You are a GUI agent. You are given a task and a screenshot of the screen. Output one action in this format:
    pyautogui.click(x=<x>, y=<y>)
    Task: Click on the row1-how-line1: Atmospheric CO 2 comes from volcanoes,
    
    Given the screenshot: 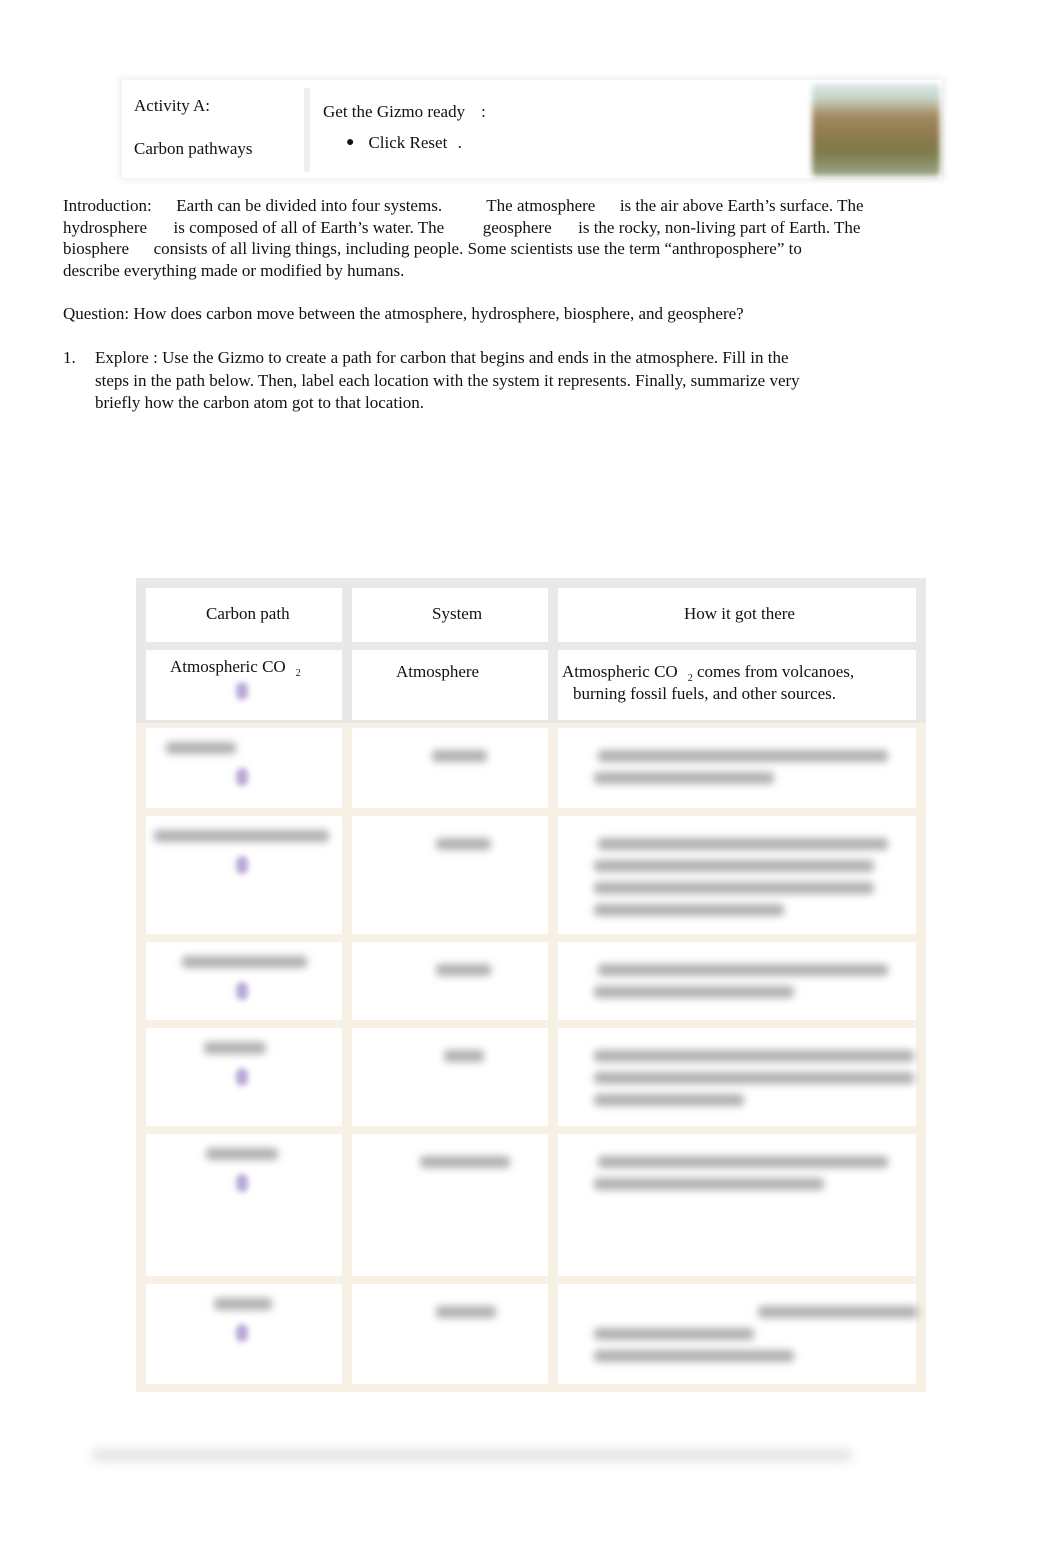 What is the action you would take?
    pyautogui.click(x=708, y=673)
    